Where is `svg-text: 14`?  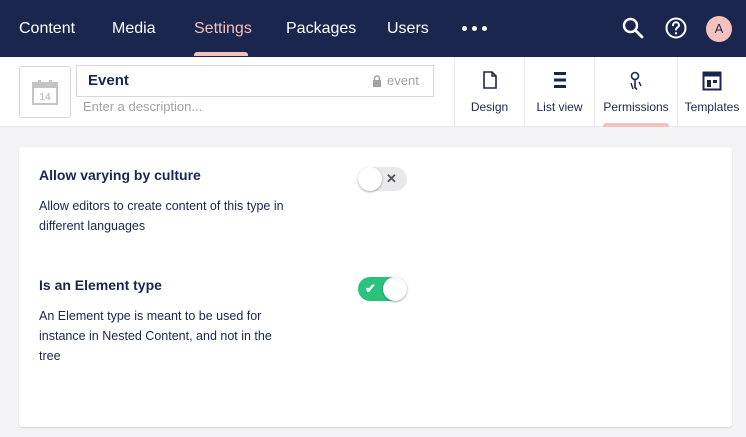
svg-text: 14 is located at coordinates (45, 97).